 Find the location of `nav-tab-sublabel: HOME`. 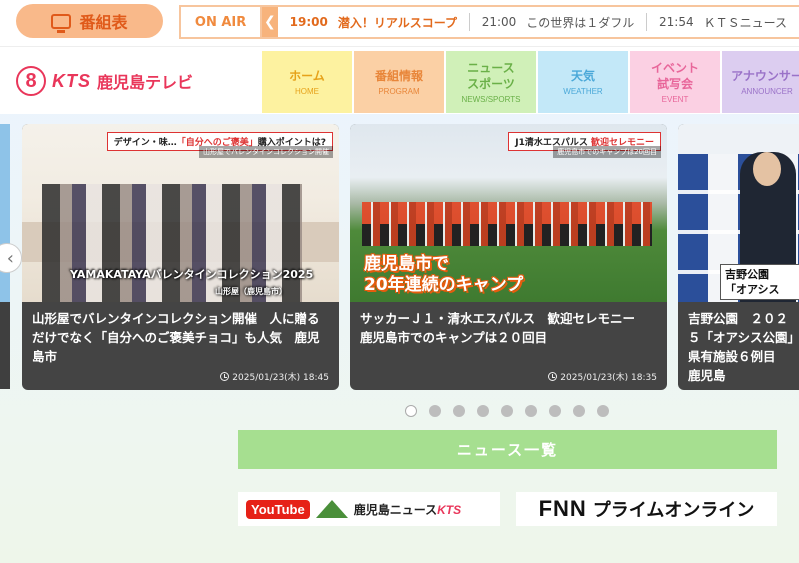

nav-tab-sublabel: HOME is located at coordinates (307, 91).